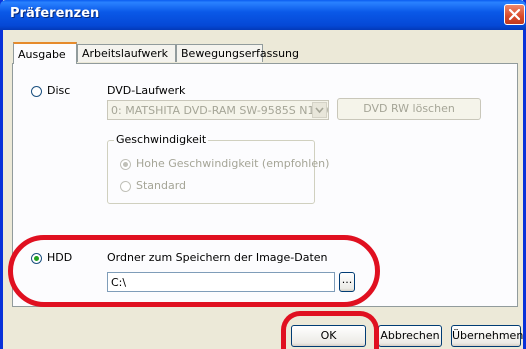 This screenshot has height=349, width=526. I want to click on image-folder-input-field, so click(221, 282).